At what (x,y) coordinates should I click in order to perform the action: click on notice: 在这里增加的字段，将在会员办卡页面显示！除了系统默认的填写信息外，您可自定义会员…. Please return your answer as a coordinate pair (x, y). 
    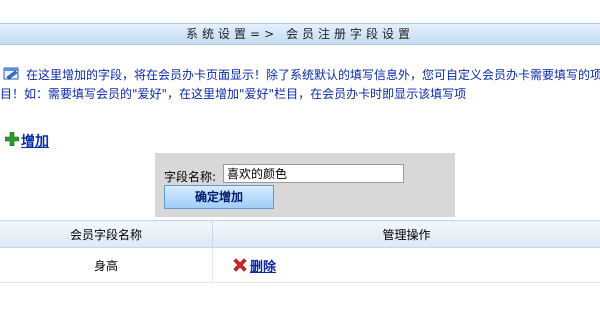
    Looking at the image, I should click on (300, 85).